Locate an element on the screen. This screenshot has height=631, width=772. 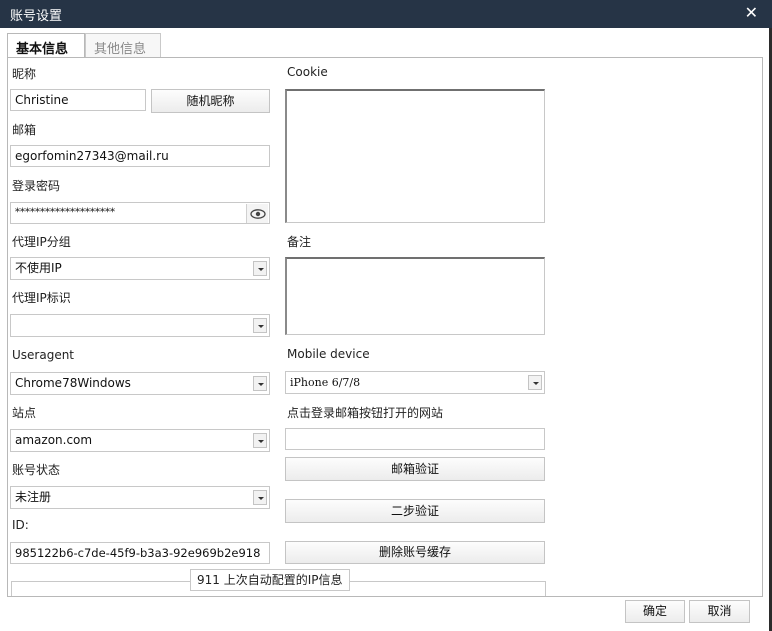
site-value: amazon.com is located at coordinates (54, 440).